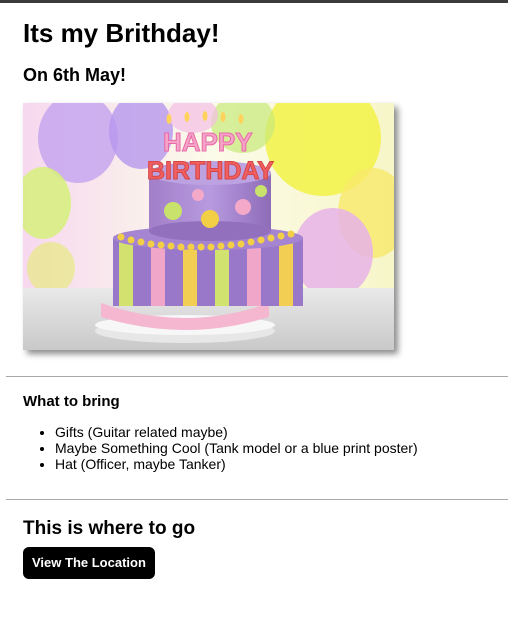  I want to click on page-title: Its my Brithday!, so click(121, 33).